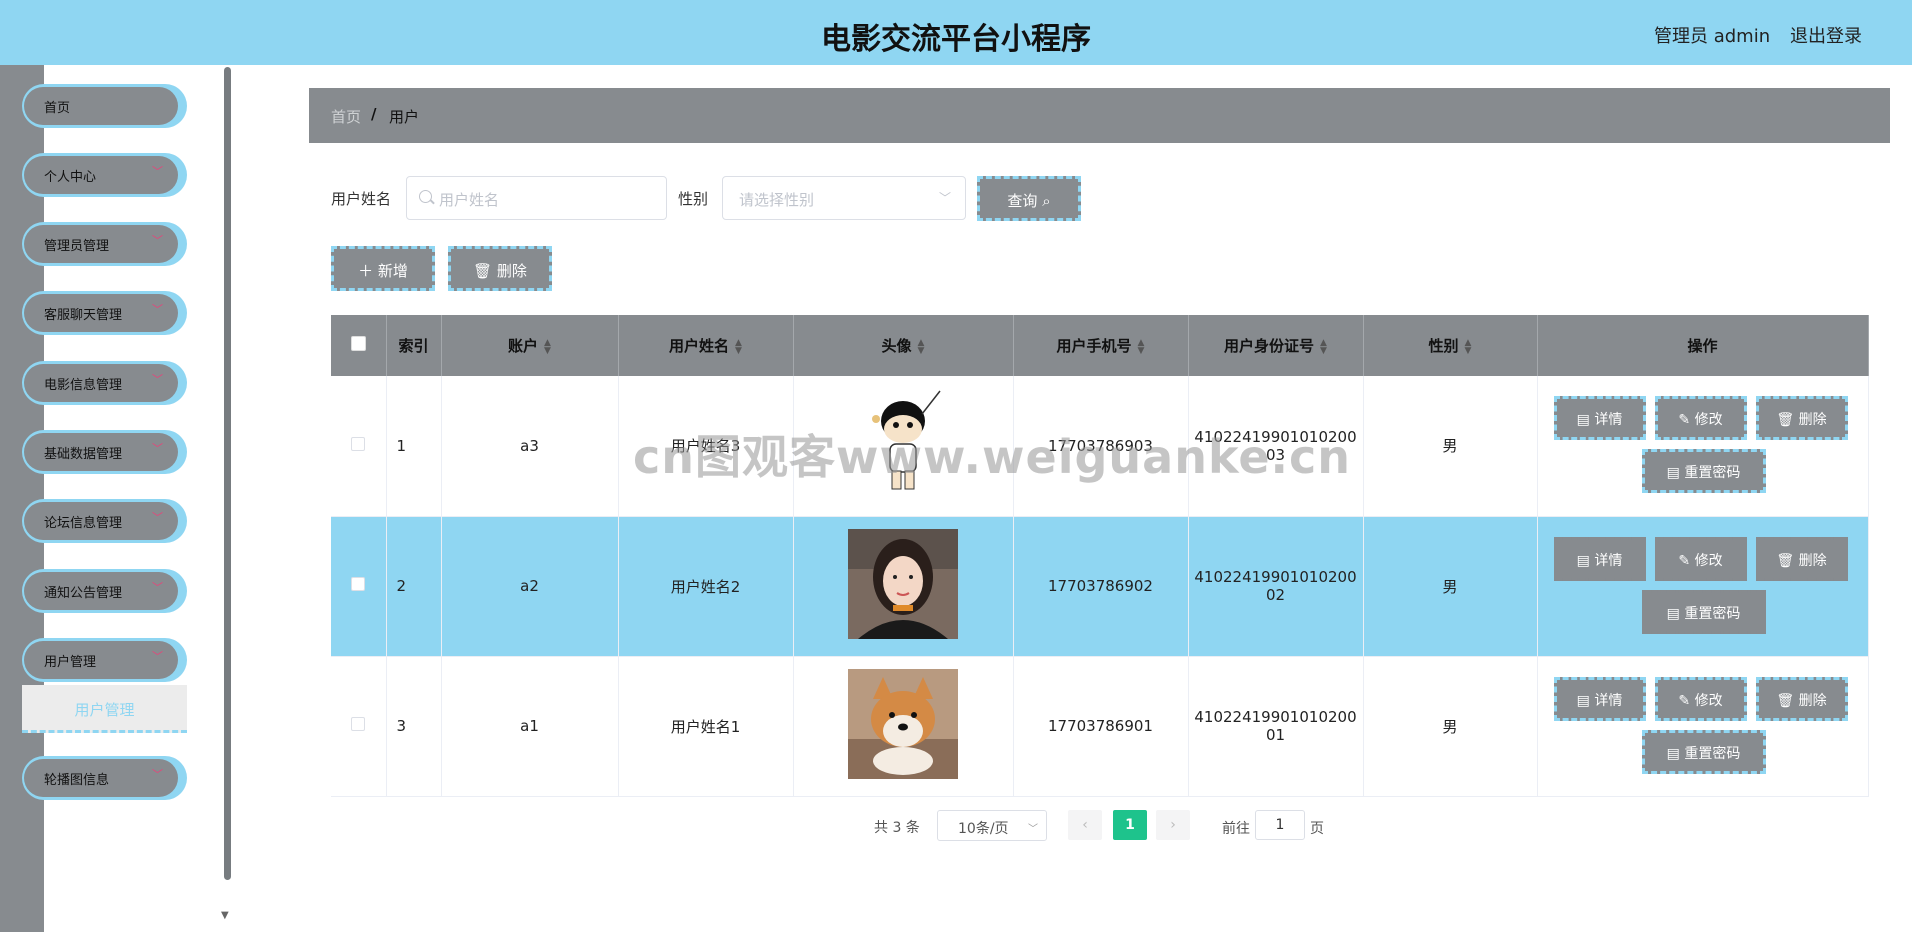  What do you see at coordinates (414, 345) in the screenshot?
I see `column-header-index: 索引` at bounding box center [414, 345].